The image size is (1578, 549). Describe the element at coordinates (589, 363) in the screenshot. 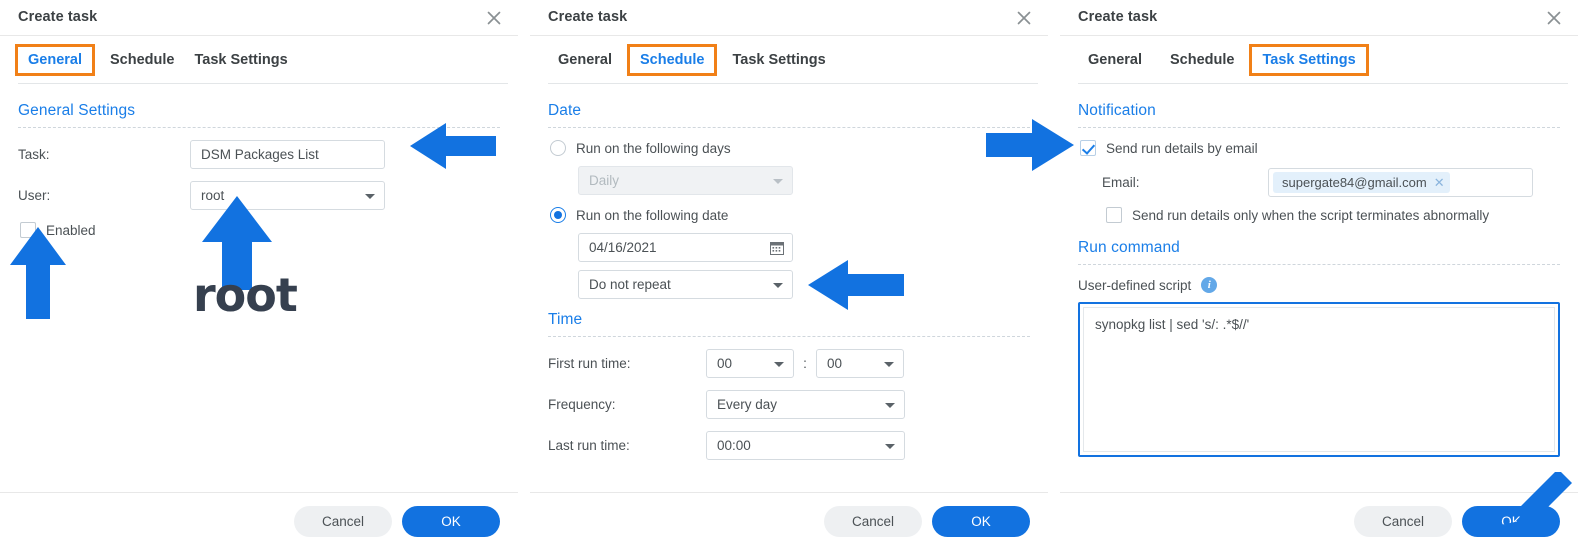

I see `first-run-time-label: First run time:` at that location.